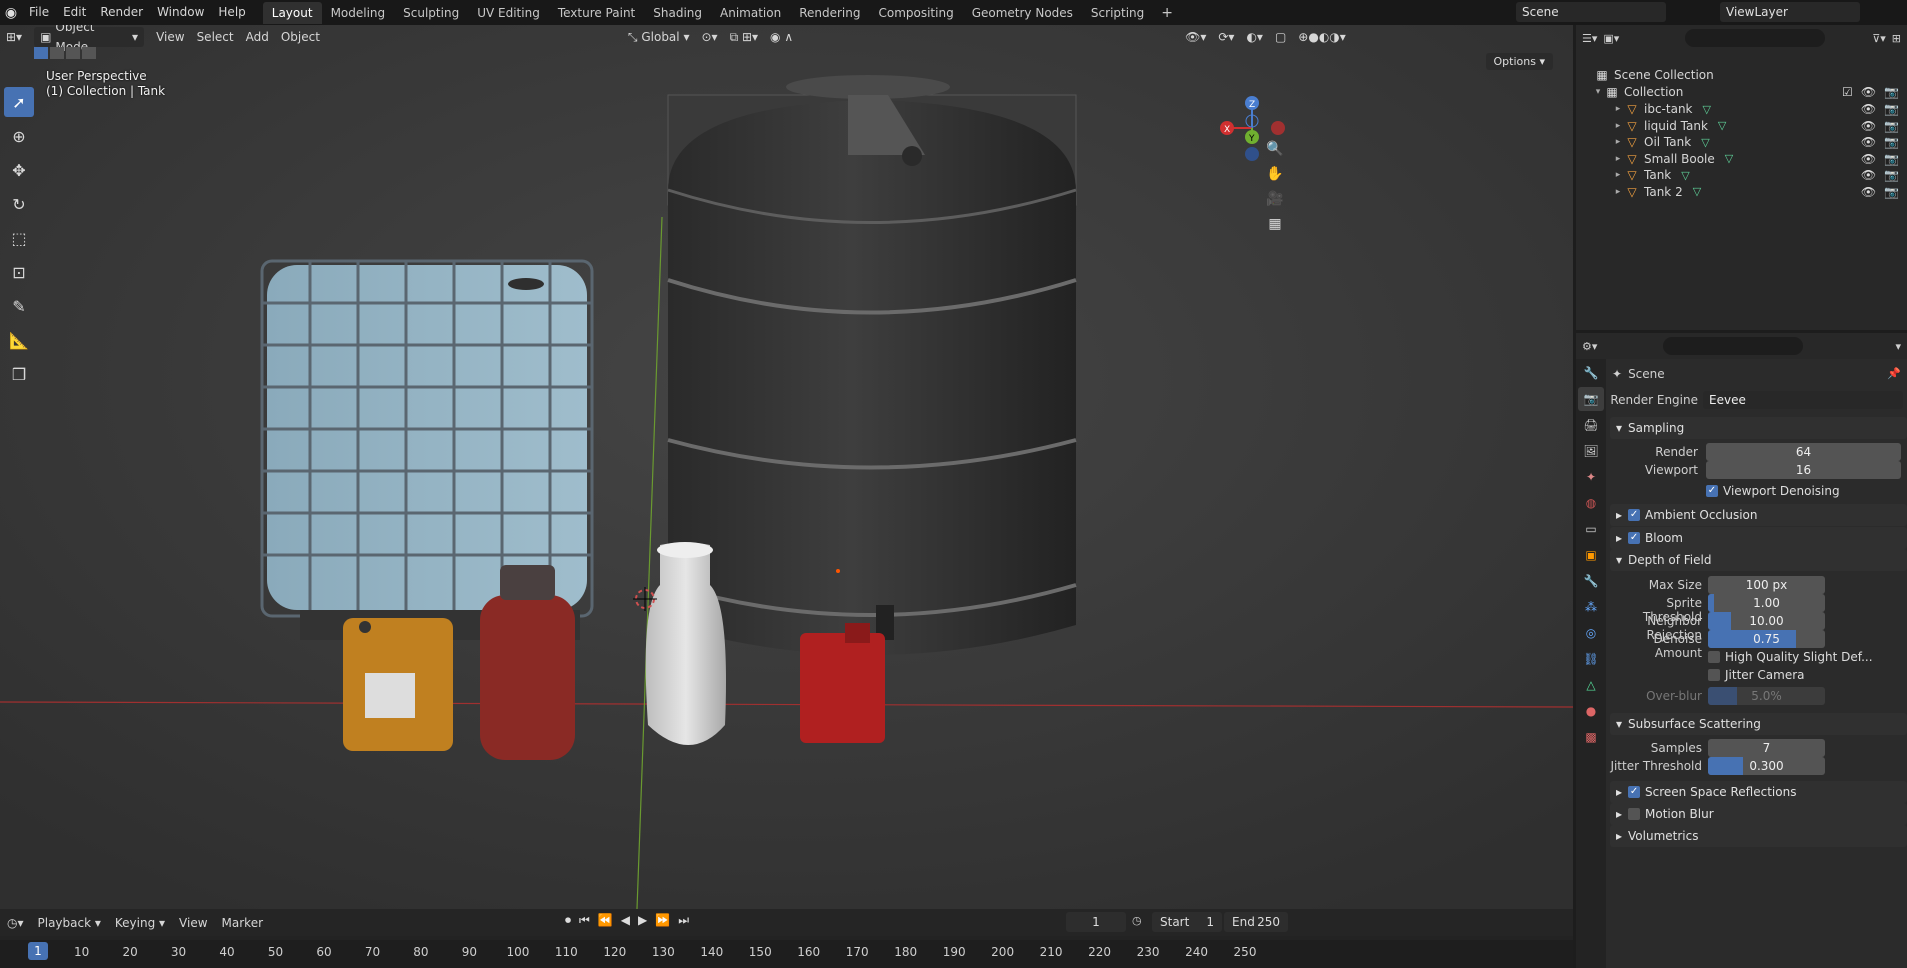 The width and height of the screenshot is (1907, 968). I want to click on texture-tab-icon: ▩, so click(1591, 737).